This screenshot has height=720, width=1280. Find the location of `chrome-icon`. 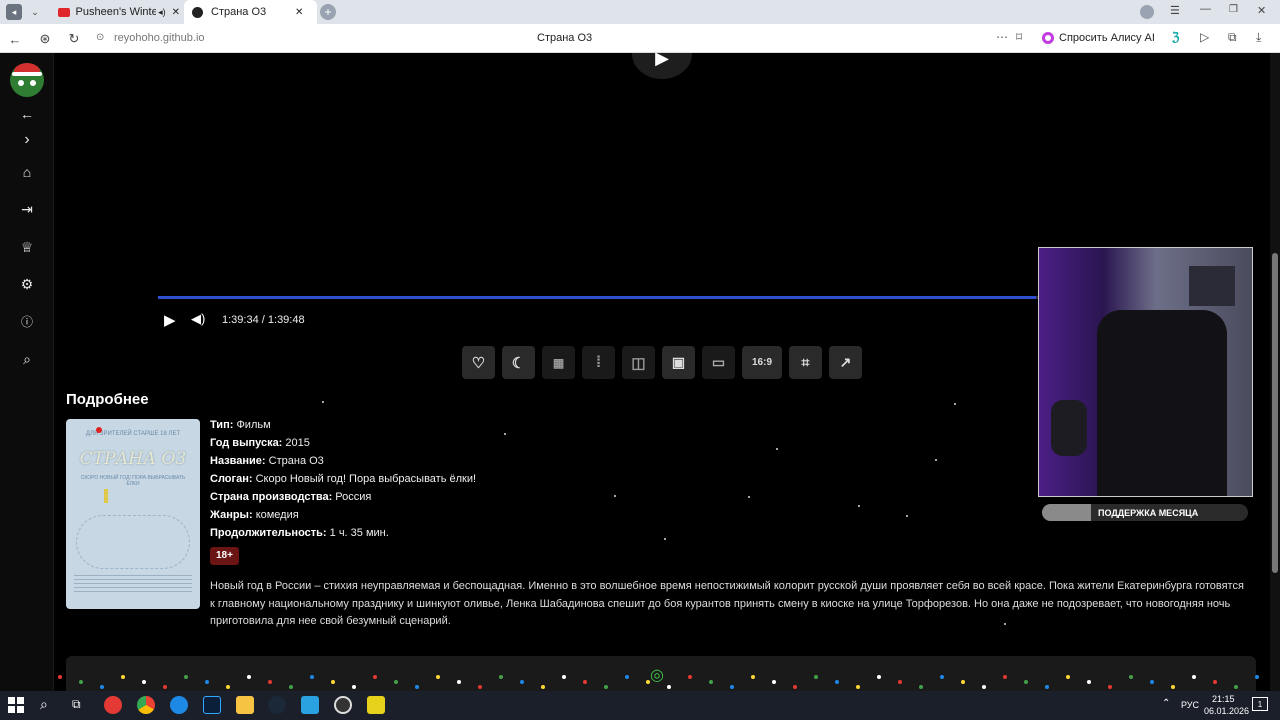

chrome-icon is located at coordinates (146, 705).